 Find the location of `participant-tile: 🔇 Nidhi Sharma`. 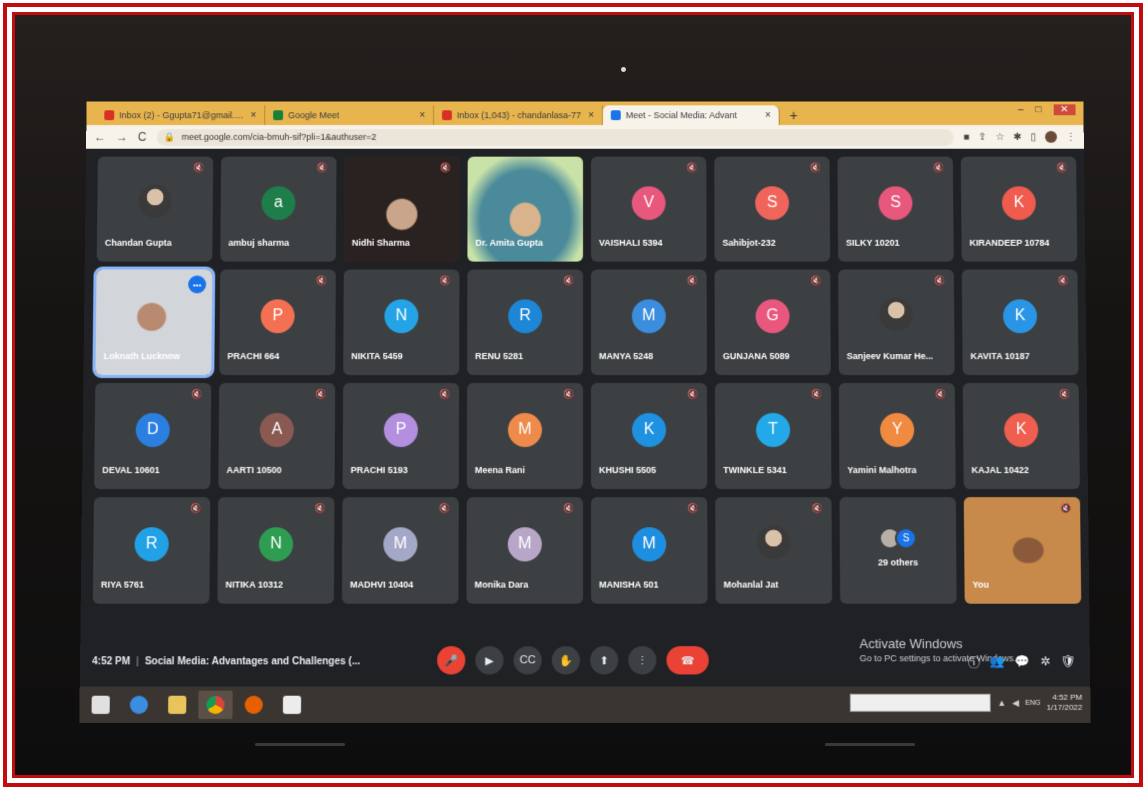

participant-tile: 🔇 Nidhi Sharma is located at coordinates (401, 209).